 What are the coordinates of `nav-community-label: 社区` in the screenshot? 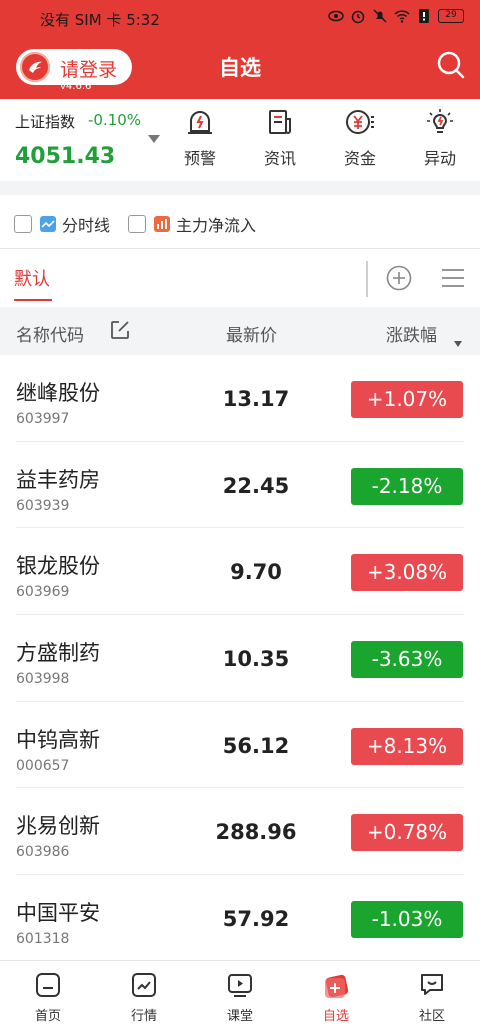 It's located at (431, 1016).